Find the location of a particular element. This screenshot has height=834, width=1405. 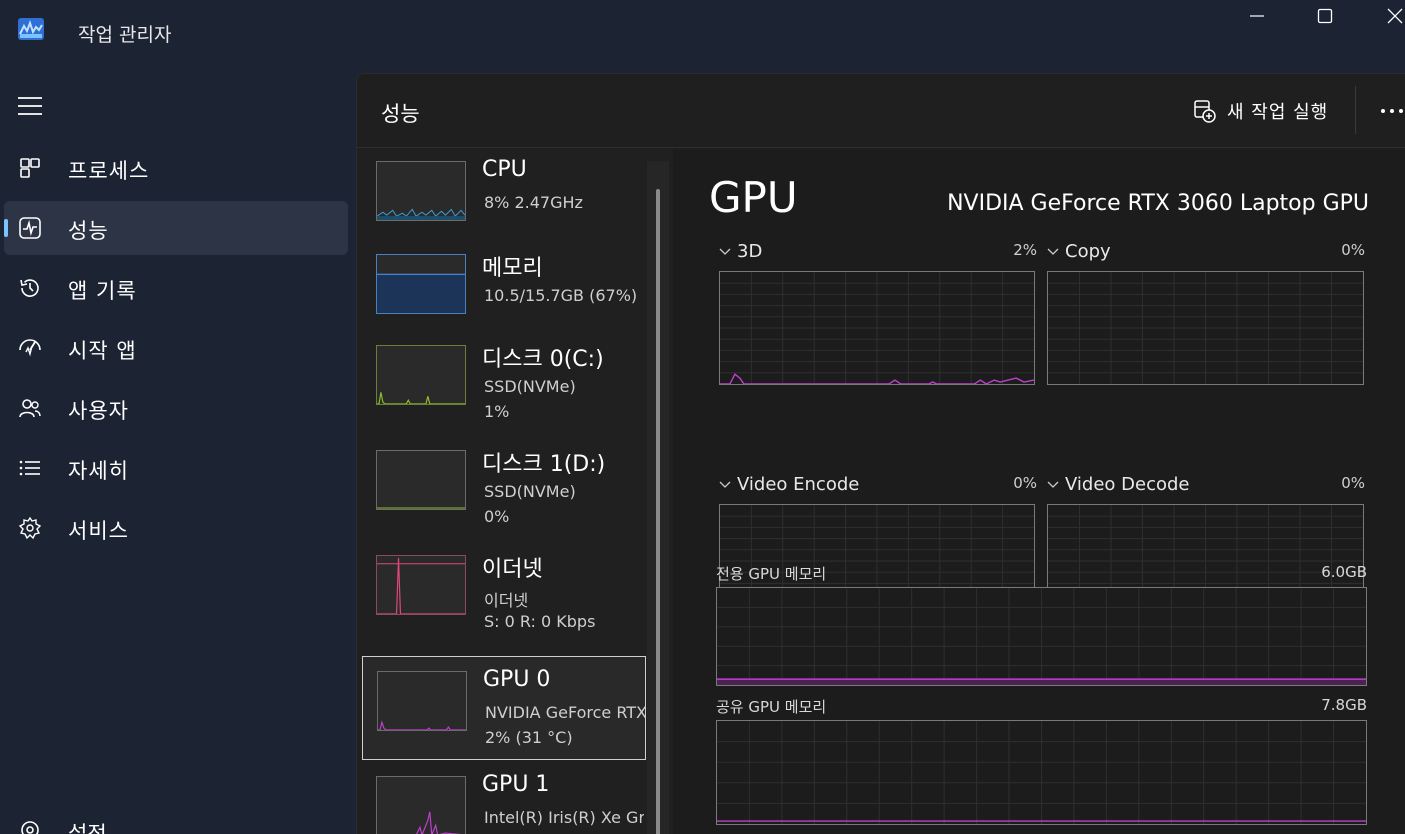

sidebar-item-label: 성능 is located at coordinates (88, 231).